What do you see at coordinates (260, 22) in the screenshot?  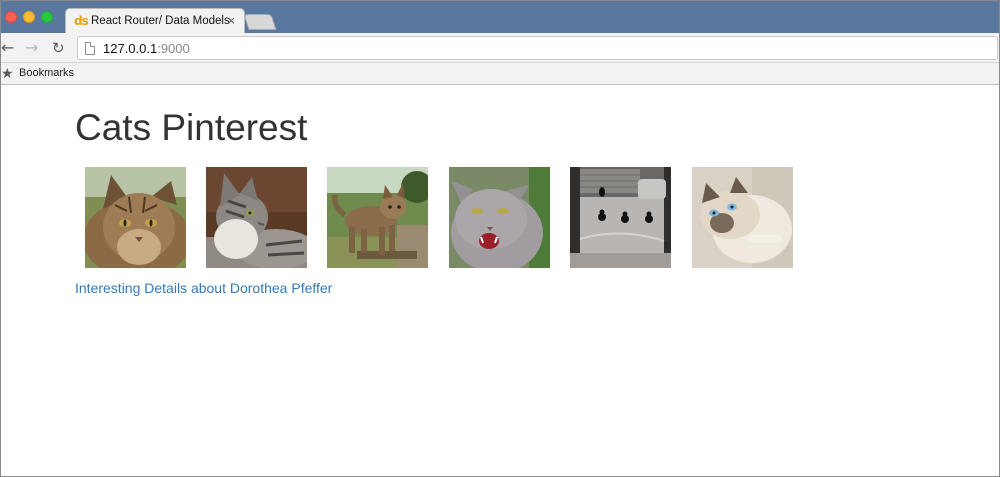 I see `new-tab-button` at bounding box center [260, 22].